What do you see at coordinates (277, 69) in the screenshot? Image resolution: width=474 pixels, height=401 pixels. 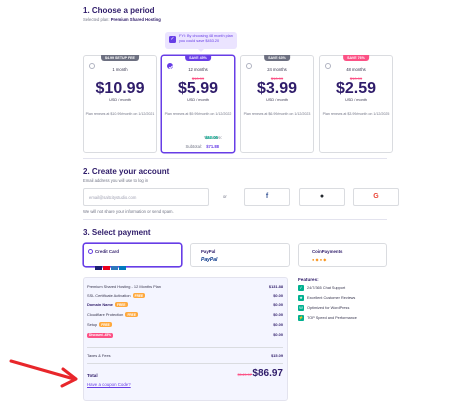 I see `plan-term: 24 months` at bounding box center [277, 69].